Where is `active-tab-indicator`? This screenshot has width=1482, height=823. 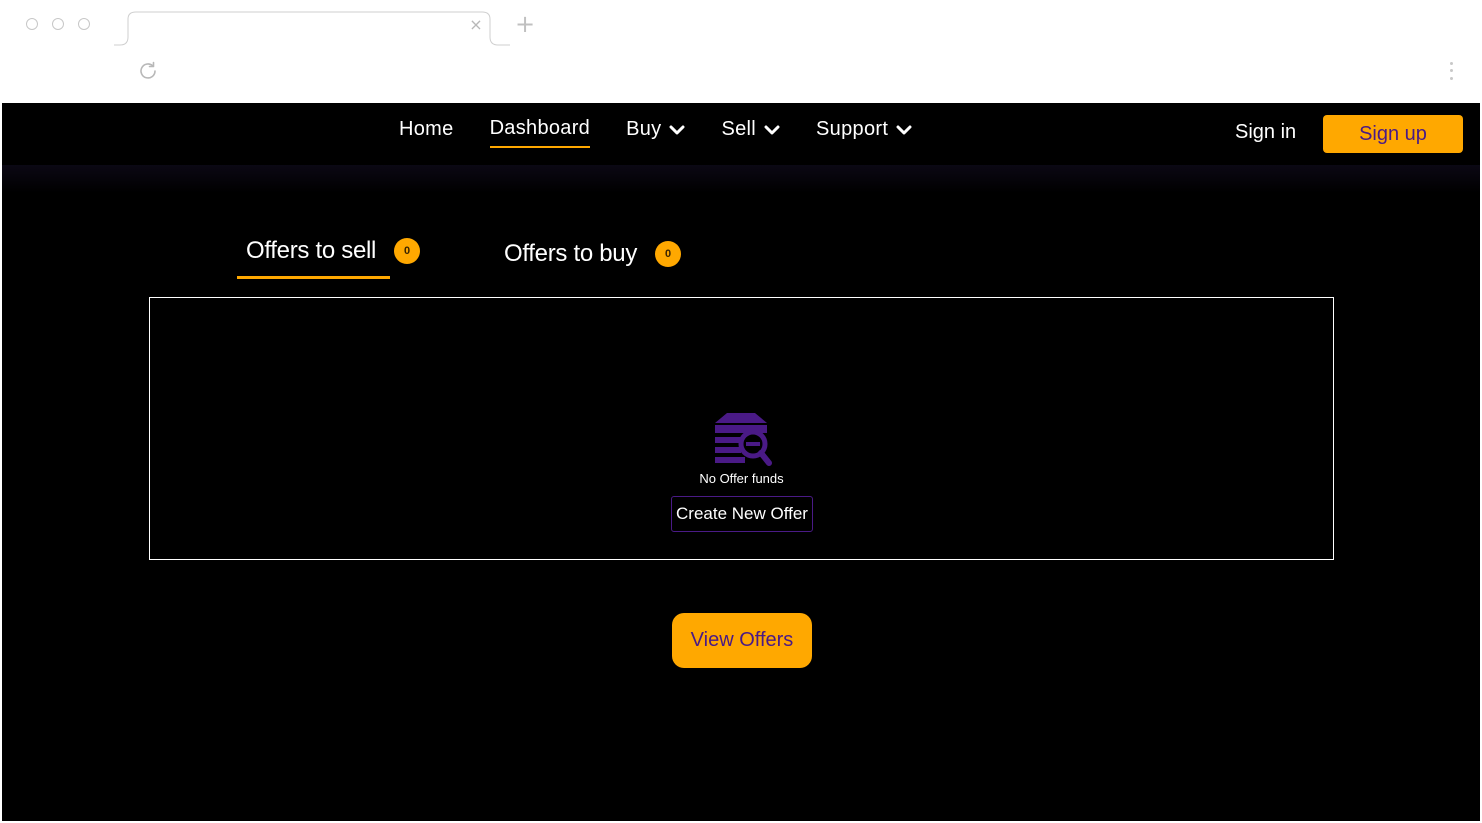
active-tab-indicator is located at coordinates (313, 277).